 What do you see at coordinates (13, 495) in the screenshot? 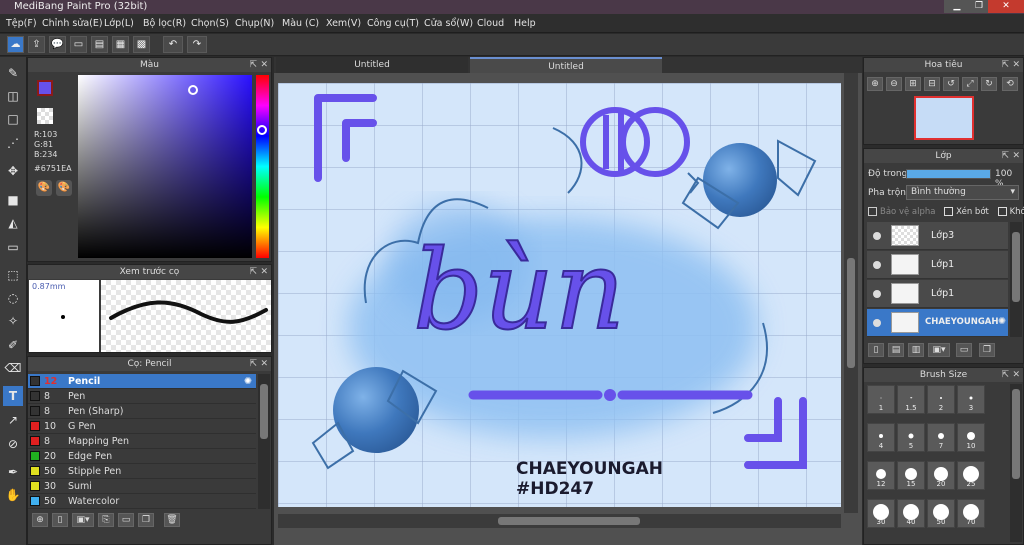
I see `hand-tool-icon: ✋` at bounding box center [13, 495].